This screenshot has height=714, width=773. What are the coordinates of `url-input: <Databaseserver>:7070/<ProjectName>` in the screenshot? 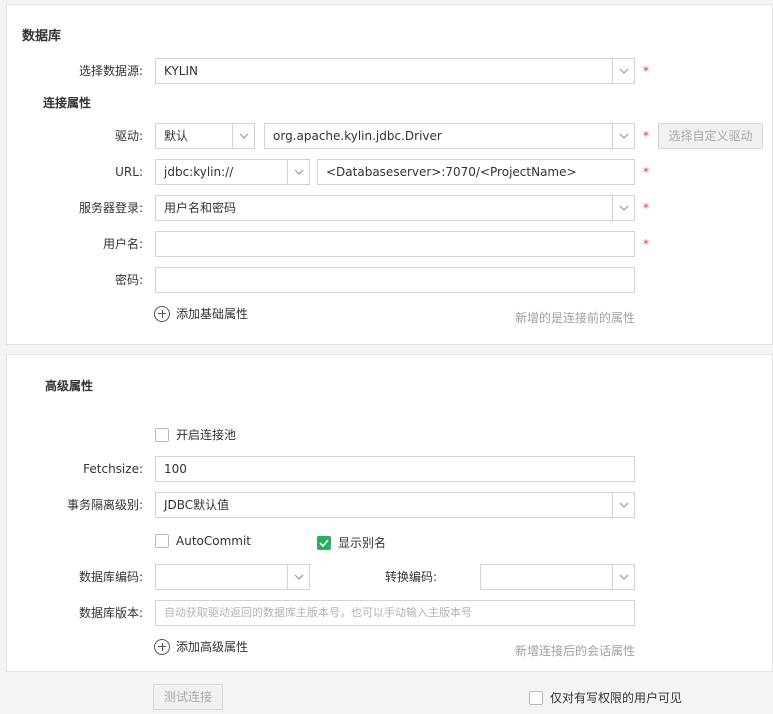 It's located at (476, 172).